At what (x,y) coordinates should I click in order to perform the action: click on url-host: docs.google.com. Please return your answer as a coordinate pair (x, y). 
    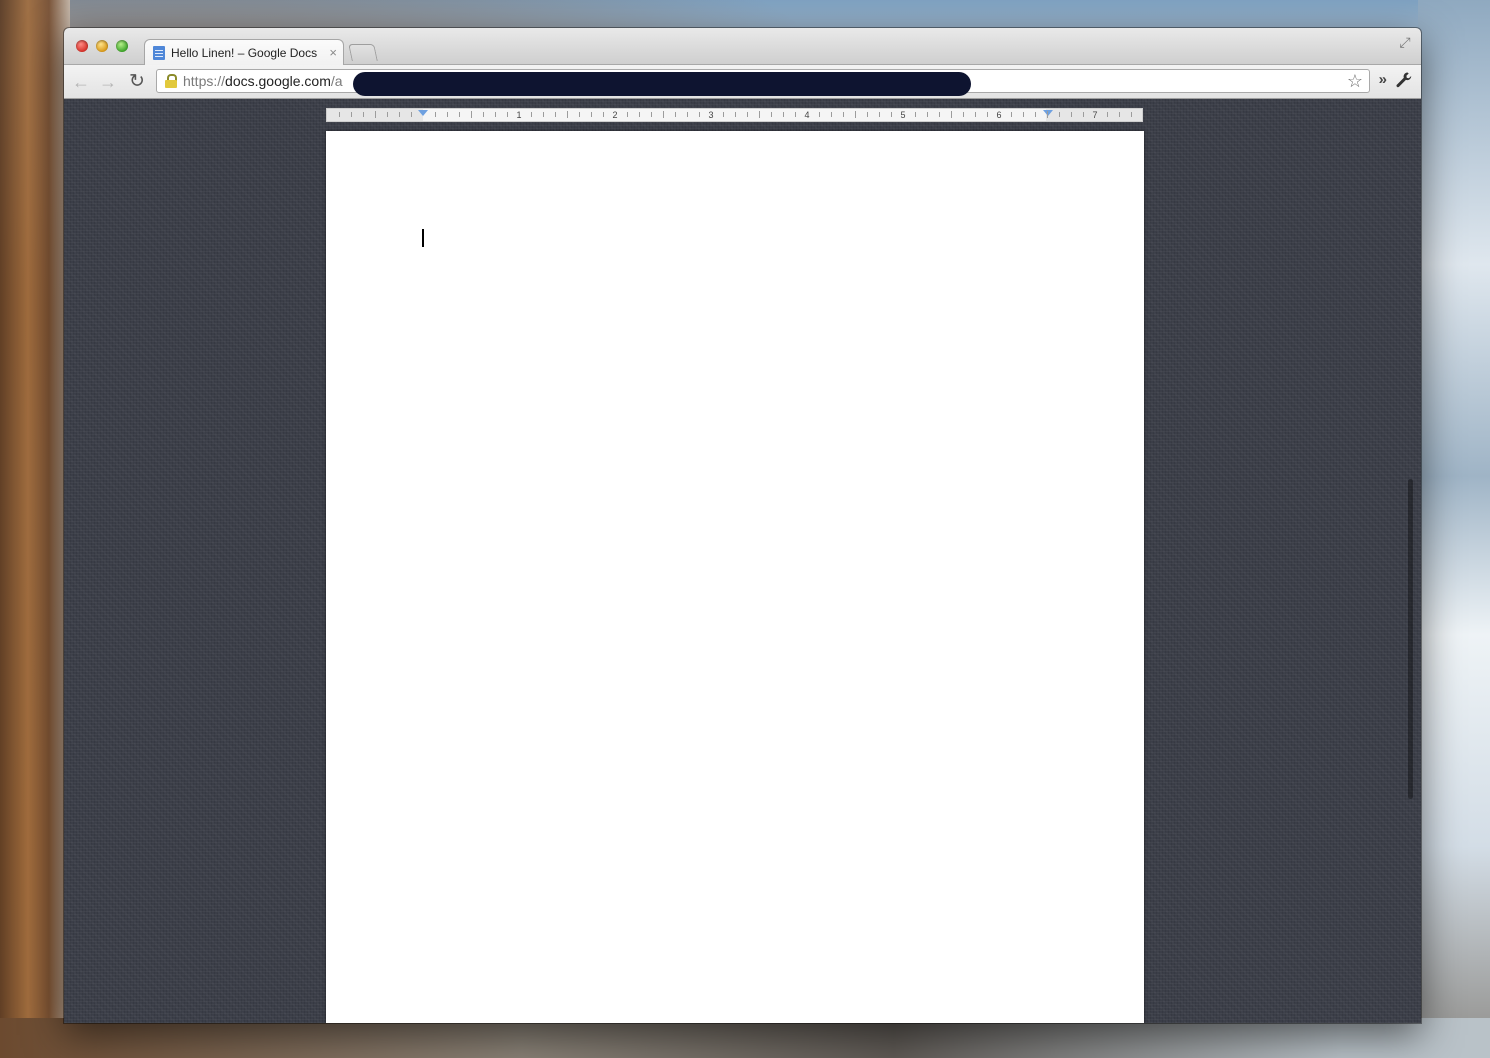
    Looking at the image, I should click on (278, 81).